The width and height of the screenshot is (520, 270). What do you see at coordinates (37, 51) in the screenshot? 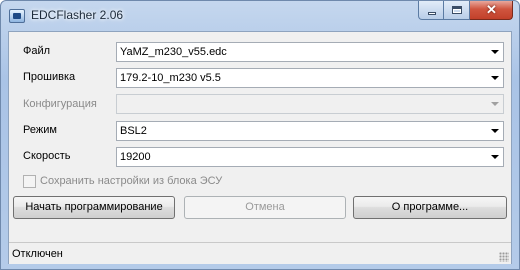
I see `file-label: Файл` at bounding box center [37, 51].